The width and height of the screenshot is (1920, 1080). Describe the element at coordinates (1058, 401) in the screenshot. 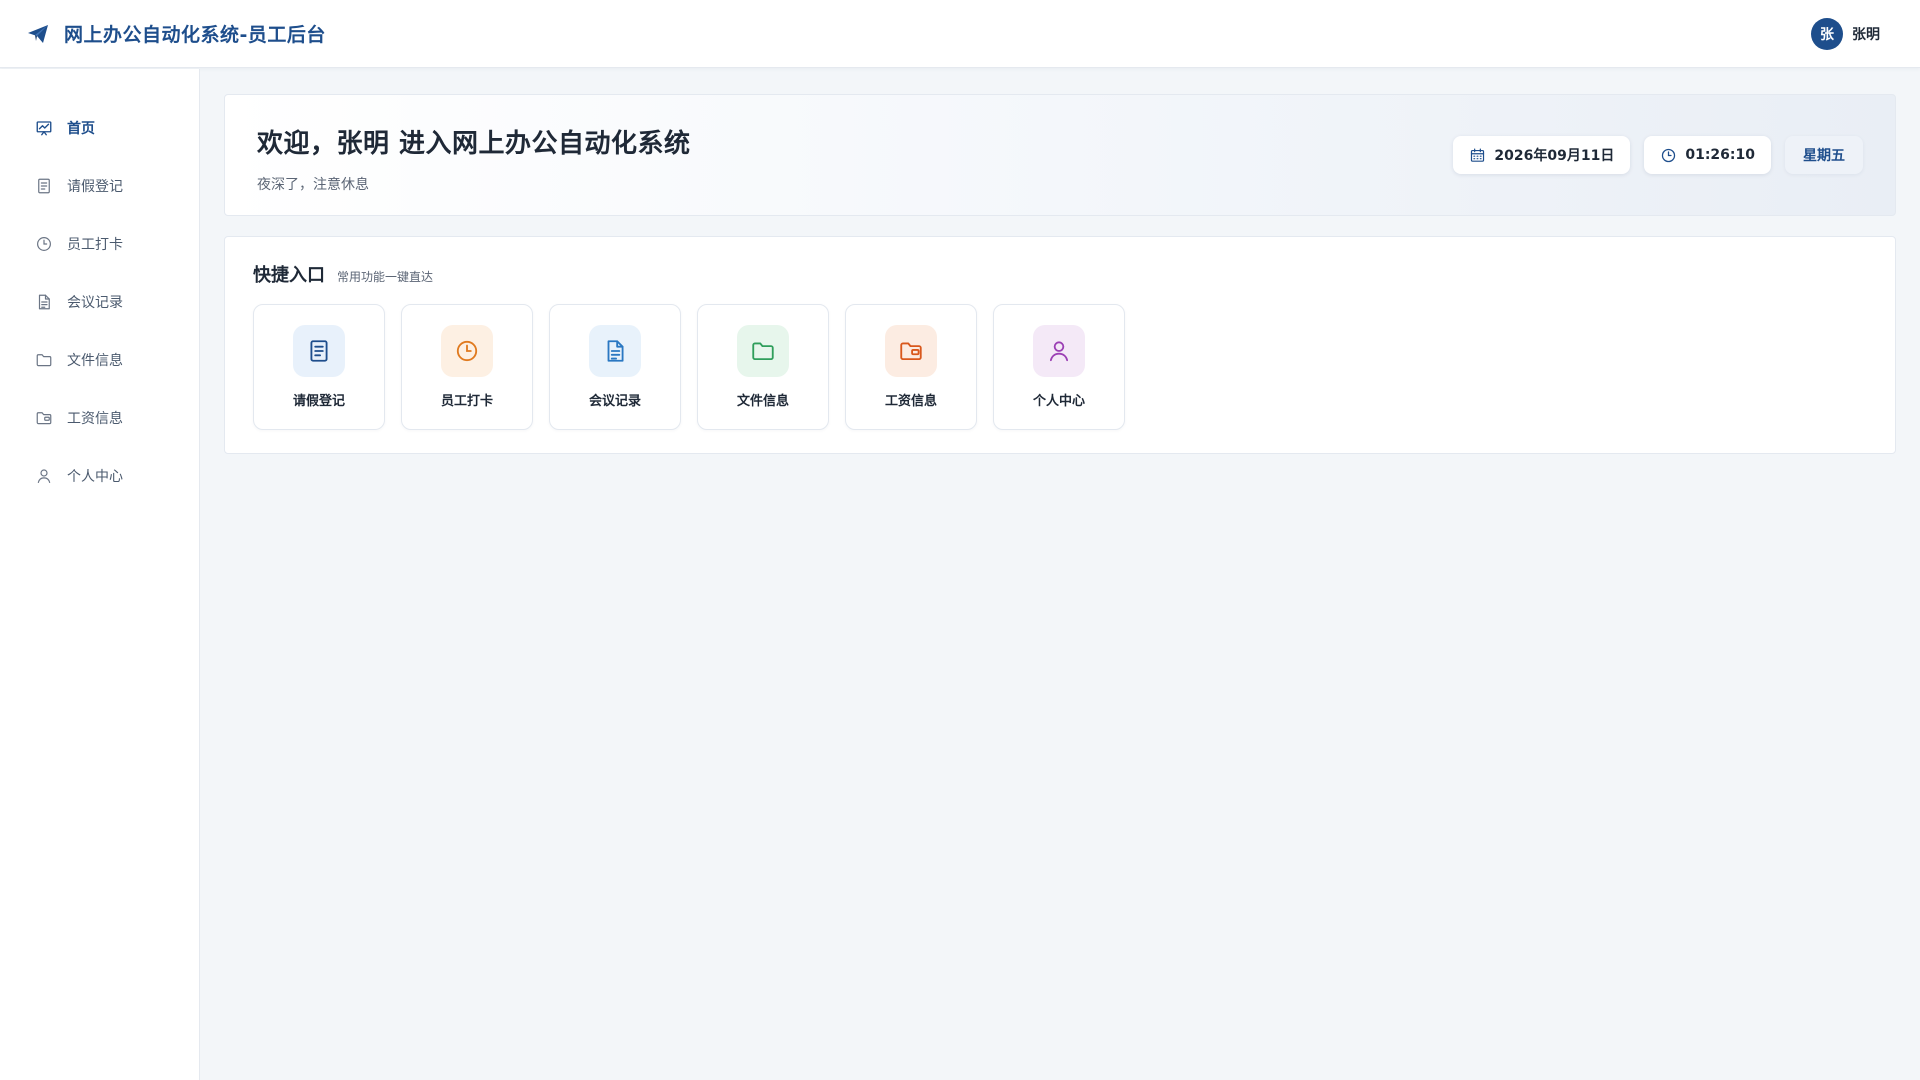

I see `tile-label: 个人中心` at that location.